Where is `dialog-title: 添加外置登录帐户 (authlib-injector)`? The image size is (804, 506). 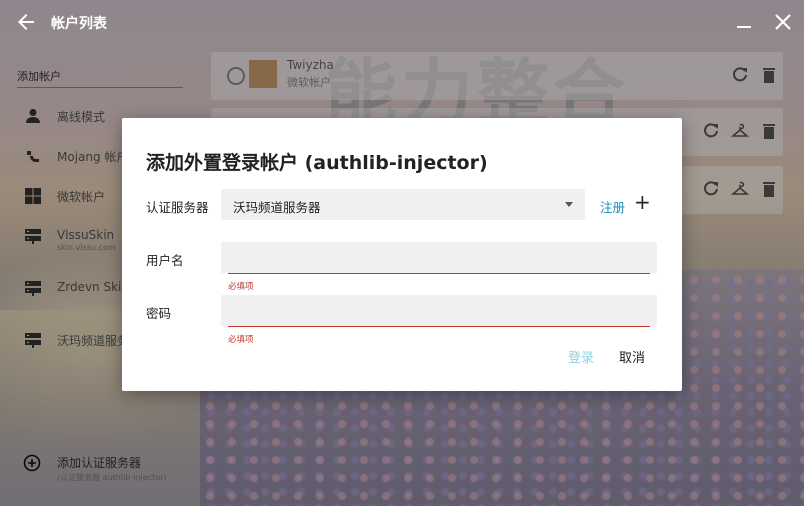 dialog-title: 添加外置登录帐户 (authlib-injector) is located at coordinates (317, 163).